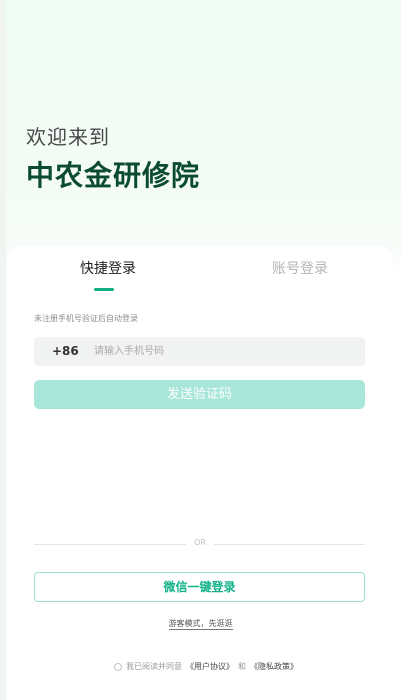 The width and height of the screenshot is (401, 700). I want to click on country-code-selector: +86, so click(65, 351).